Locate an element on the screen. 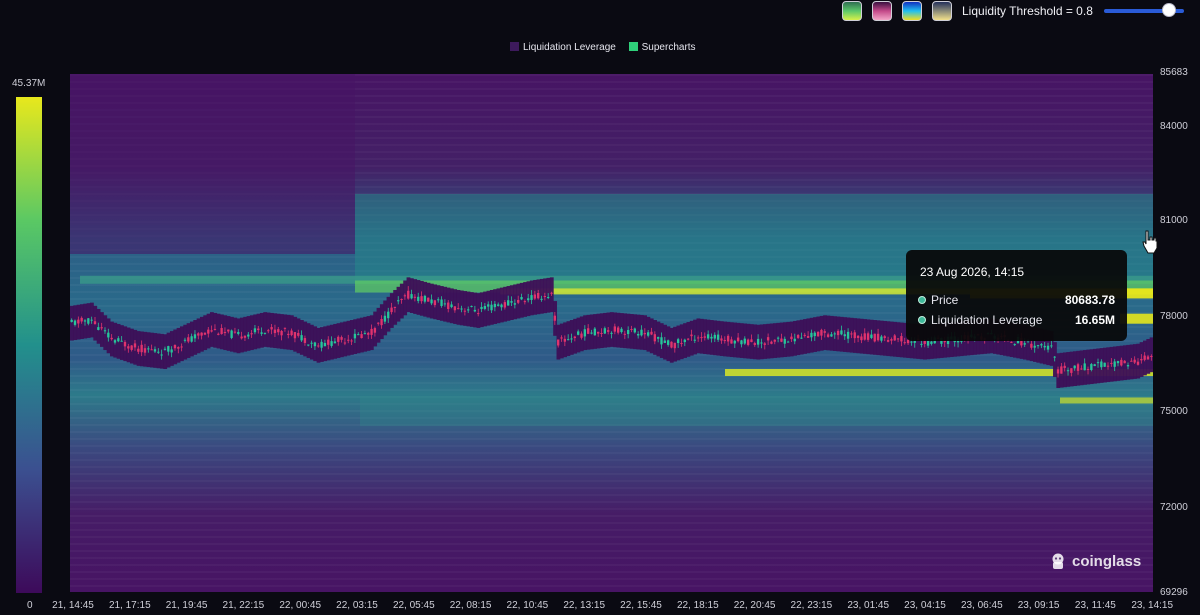  threshold-slider is located at coordinates (1144, 10).